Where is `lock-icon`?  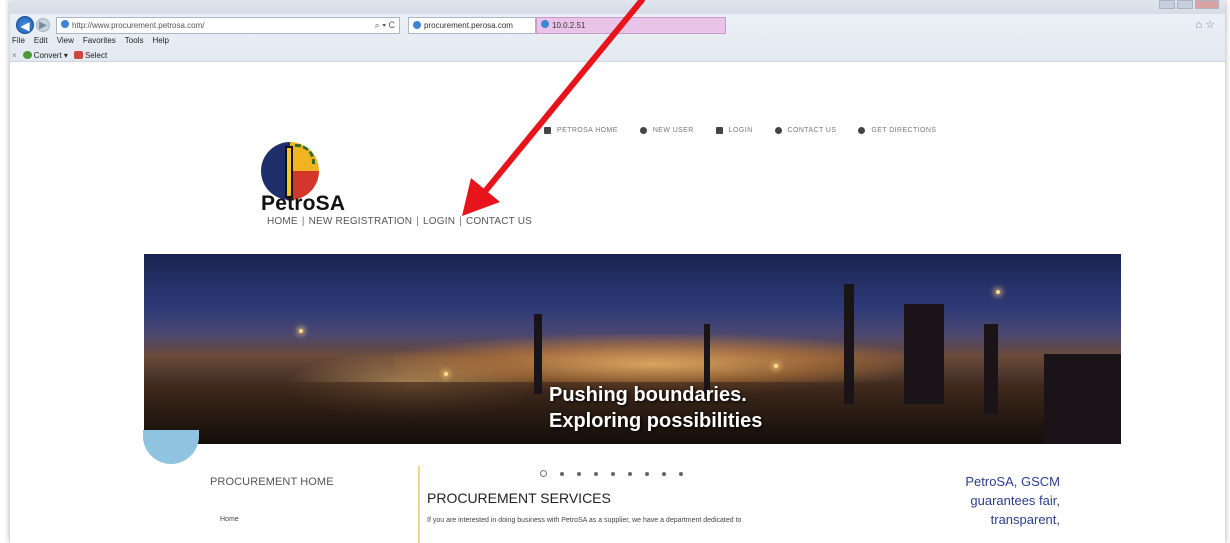
lock-icon is located at coordinates (719, 130).